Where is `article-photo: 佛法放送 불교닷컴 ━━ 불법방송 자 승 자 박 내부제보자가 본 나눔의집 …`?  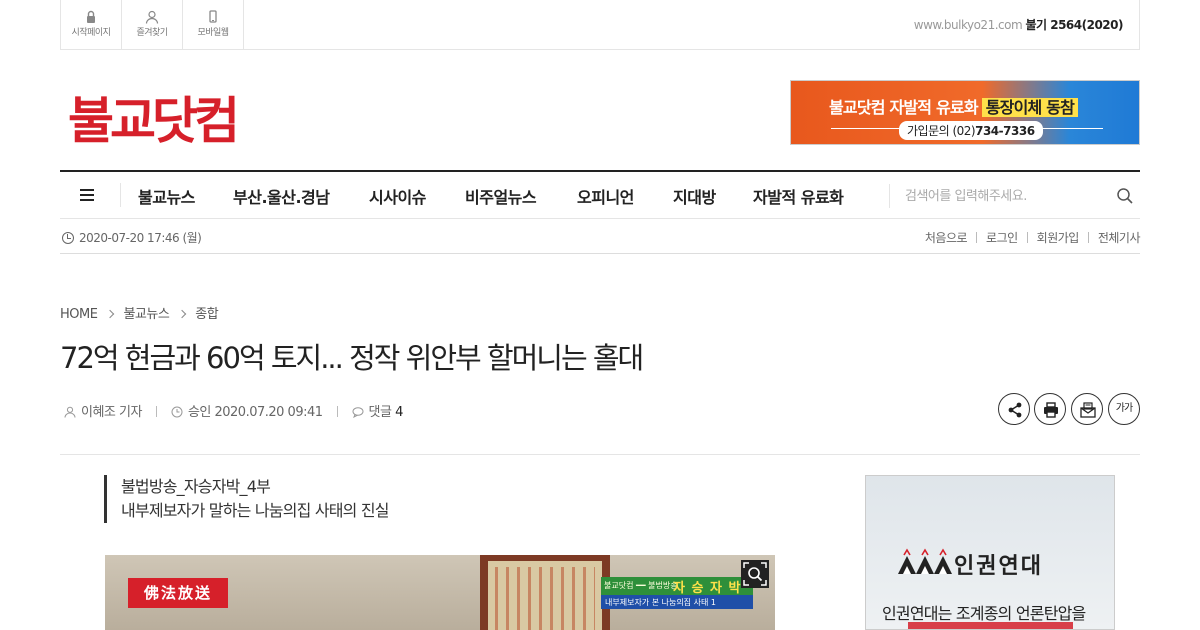 article-photo: 佛法放送 불교닷컴 ━━ 불법방송 자 승 자 박 내부제보자가 본 나눔의집 … is located at coordinates (440, 592).